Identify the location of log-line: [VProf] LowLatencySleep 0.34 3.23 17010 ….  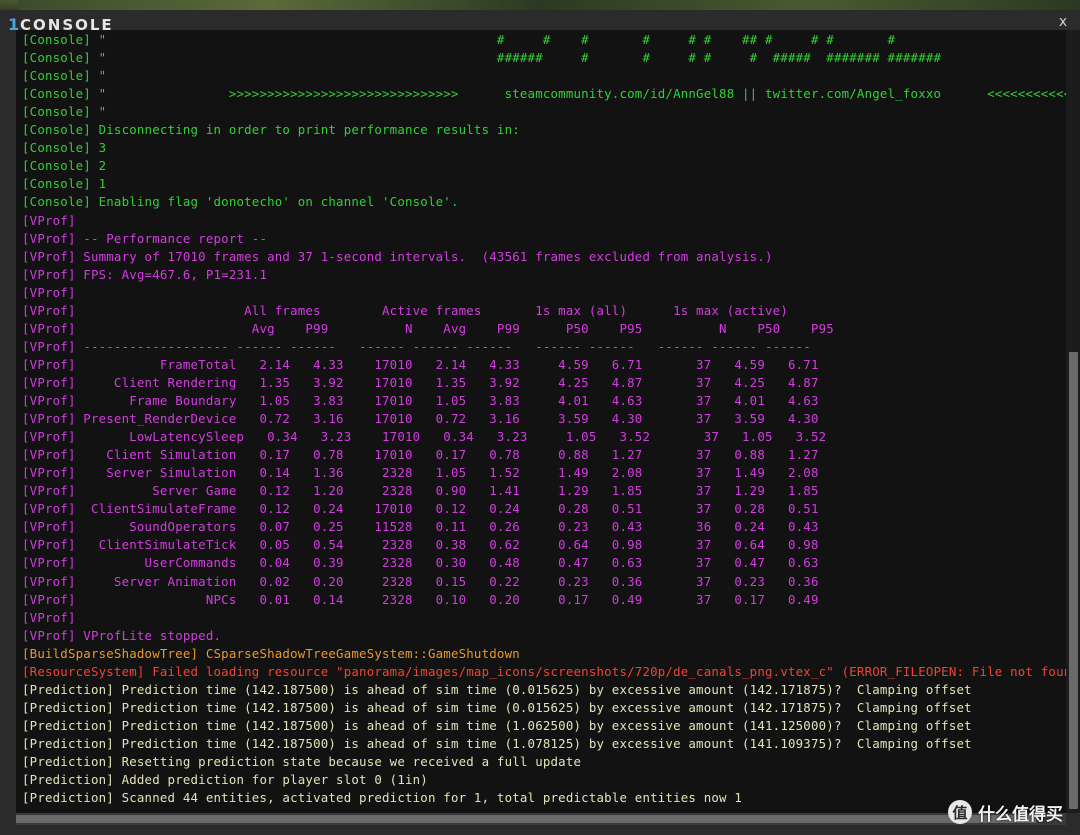
(424, 437).